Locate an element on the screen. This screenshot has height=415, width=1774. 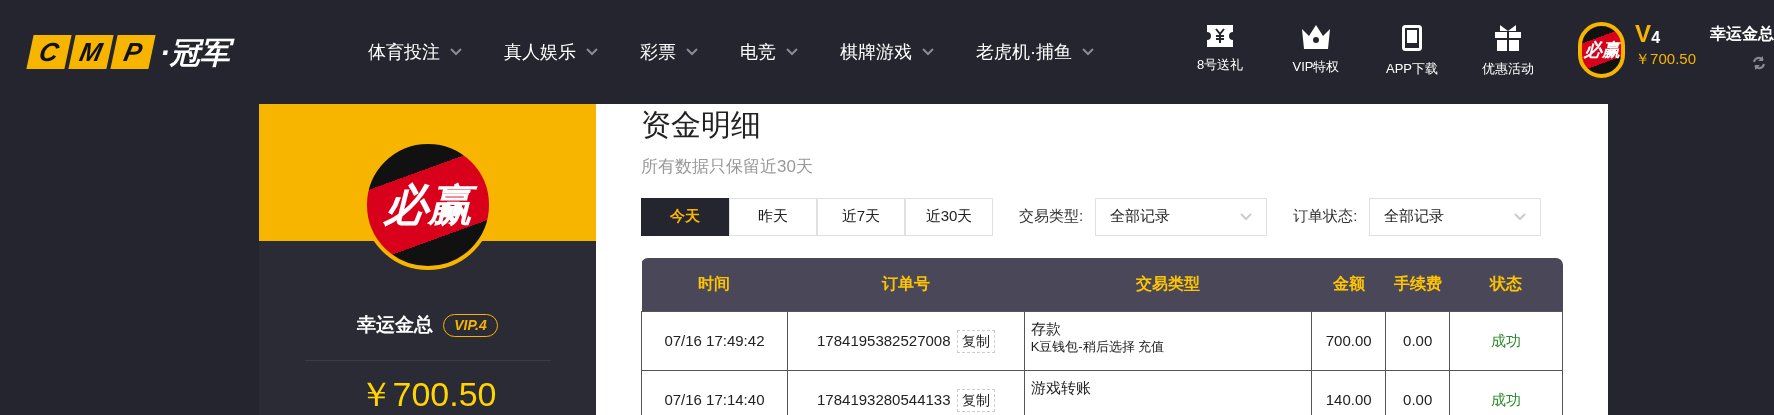
filter-label: 交易类型: is located at coordinates (1051, 216).